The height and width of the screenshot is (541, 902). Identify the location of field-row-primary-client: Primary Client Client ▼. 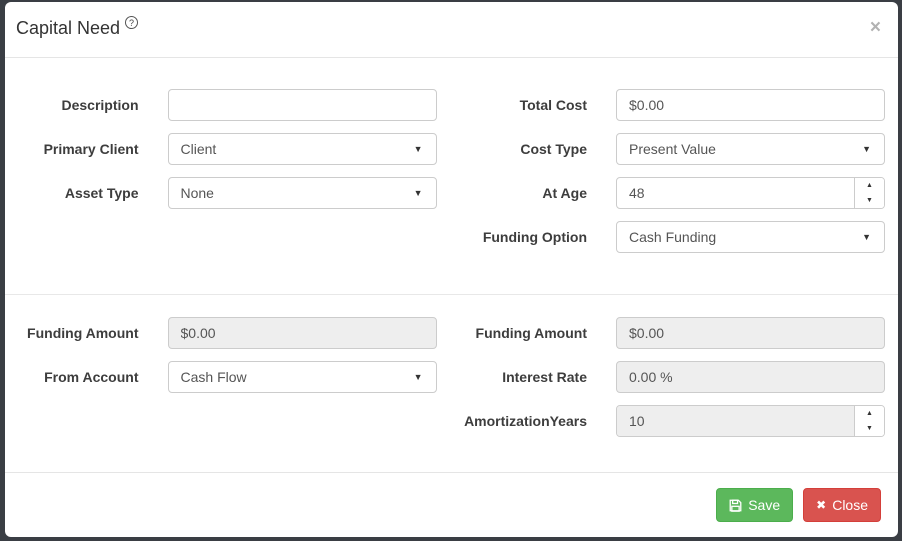
(228, 149).